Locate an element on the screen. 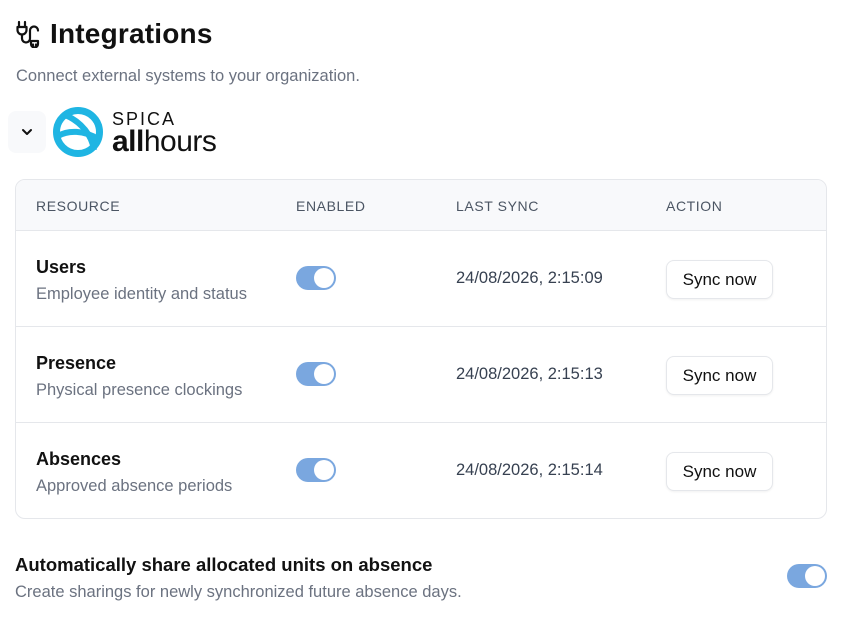 The image size is (848, 631). table-header: RESOURCE ENABLED LAST SYNC ACTION is located at coordinates (421, 205).